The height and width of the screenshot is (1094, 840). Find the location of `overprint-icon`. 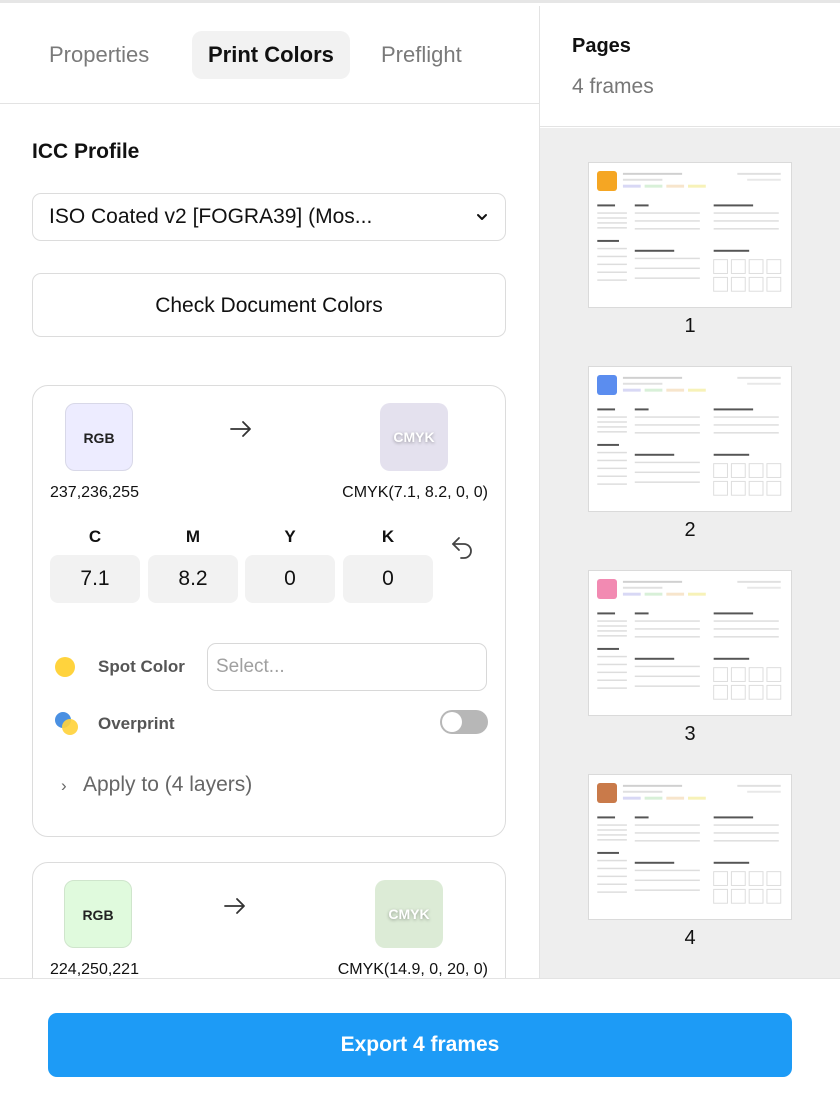

overprint-icon is located at coordinates (66, 723).